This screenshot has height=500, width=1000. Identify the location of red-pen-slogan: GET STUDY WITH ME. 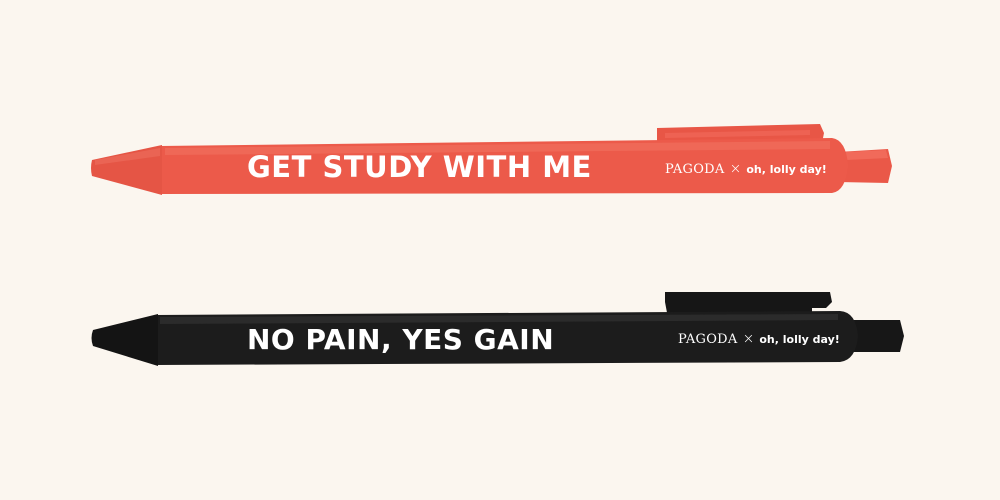
(419, 167).